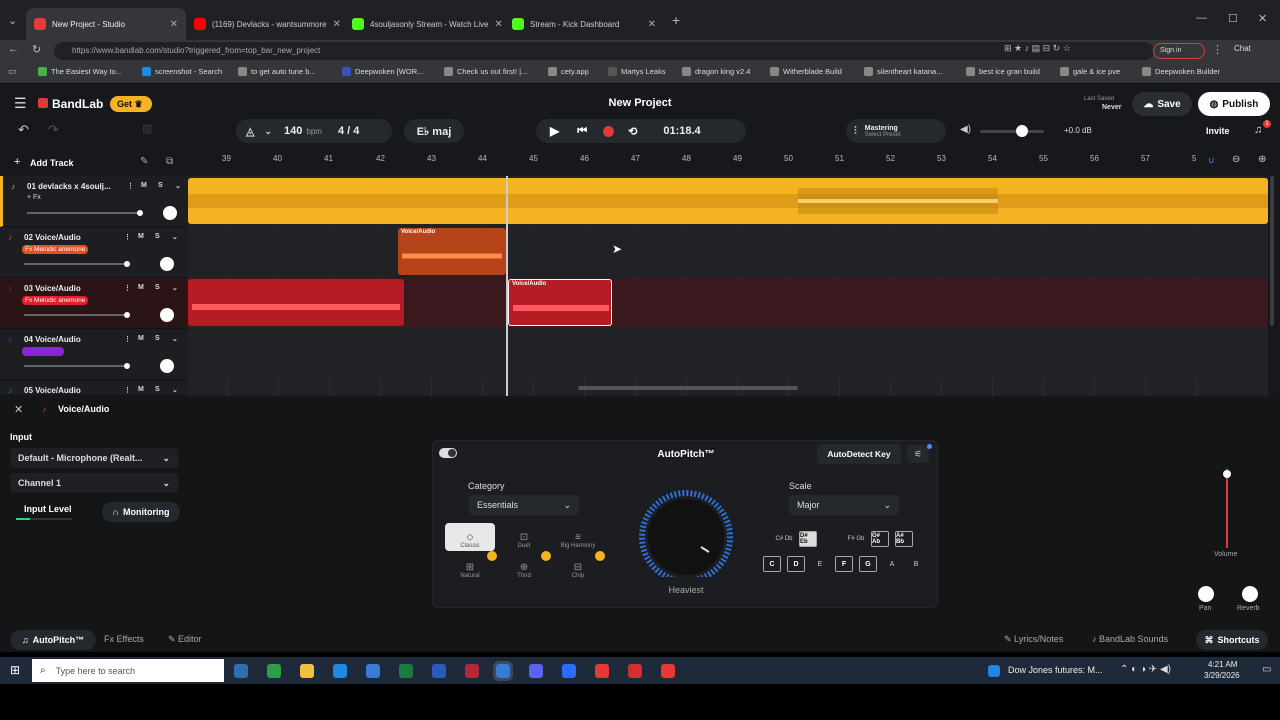 The height and width of the screenshot is (720, 1280). What do you see at coordinates (584, 24) in the screenshot?
I see `tab-kick-dashboard: Stream - Kick Dashboard ✕` at bounding box center [584, 24].